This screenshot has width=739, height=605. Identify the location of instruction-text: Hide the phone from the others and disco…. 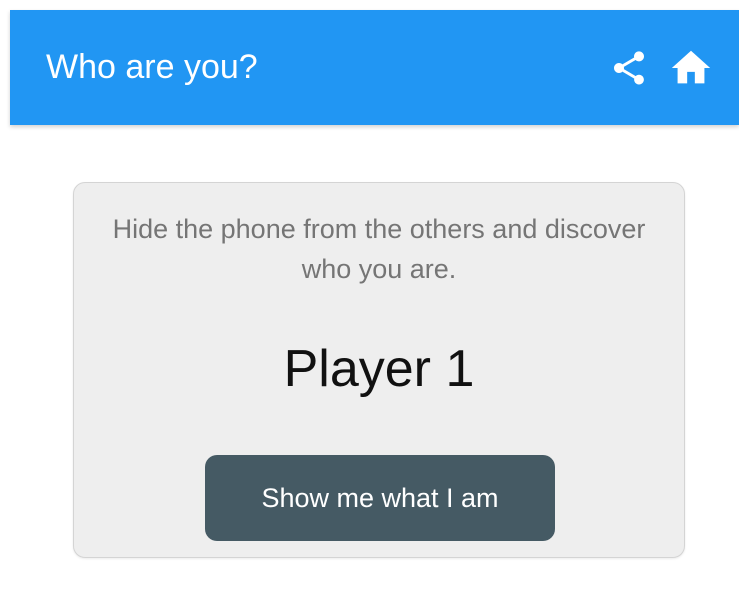
(379, 249).